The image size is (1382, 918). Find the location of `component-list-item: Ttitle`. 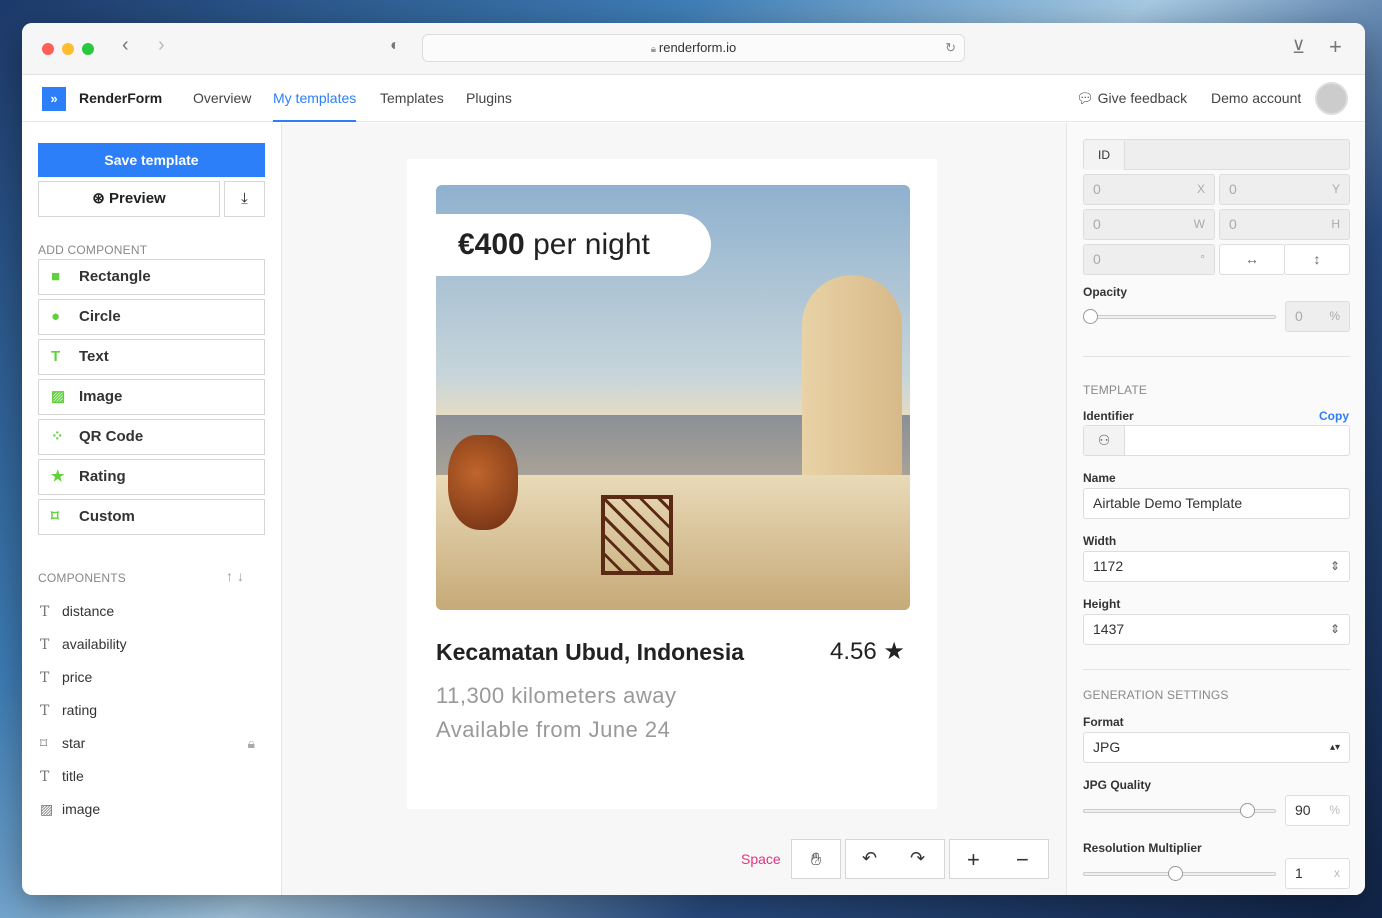

component-list-item: Ttitle is located at coordinates (147, 776).